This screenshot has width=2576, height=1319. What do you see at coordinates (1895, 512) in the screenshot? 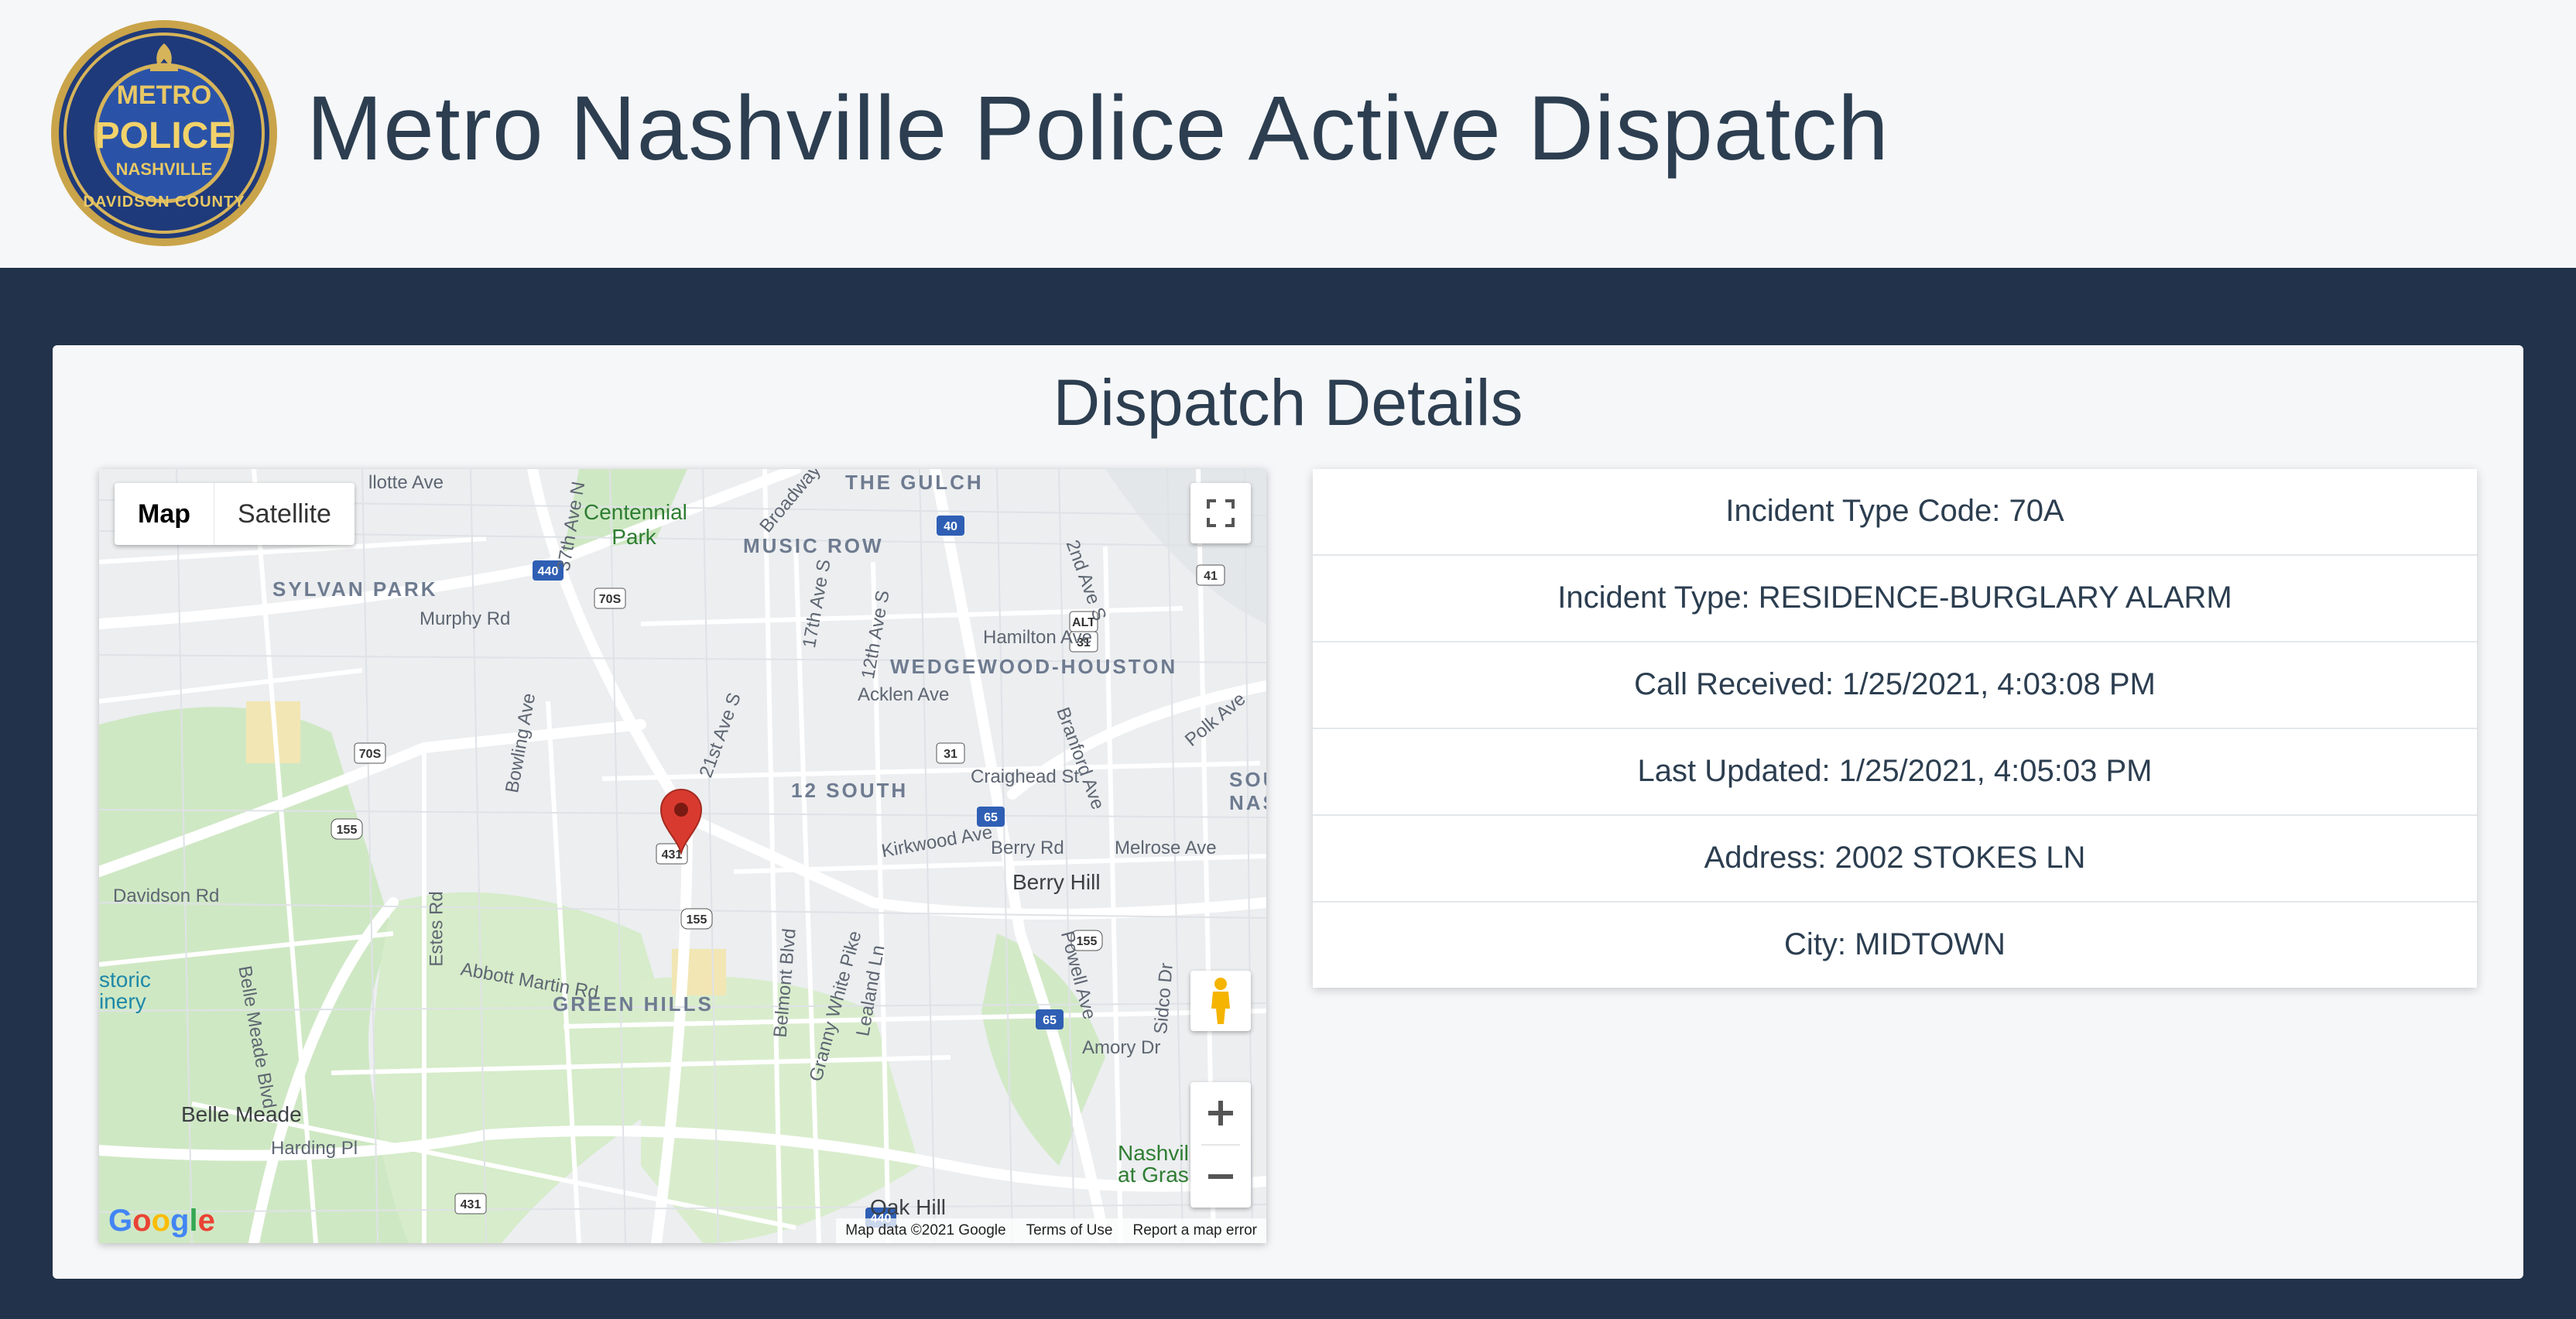
I see `incident-type-code: Incident Type Code: 70A` at bounding box center [1895, 512].